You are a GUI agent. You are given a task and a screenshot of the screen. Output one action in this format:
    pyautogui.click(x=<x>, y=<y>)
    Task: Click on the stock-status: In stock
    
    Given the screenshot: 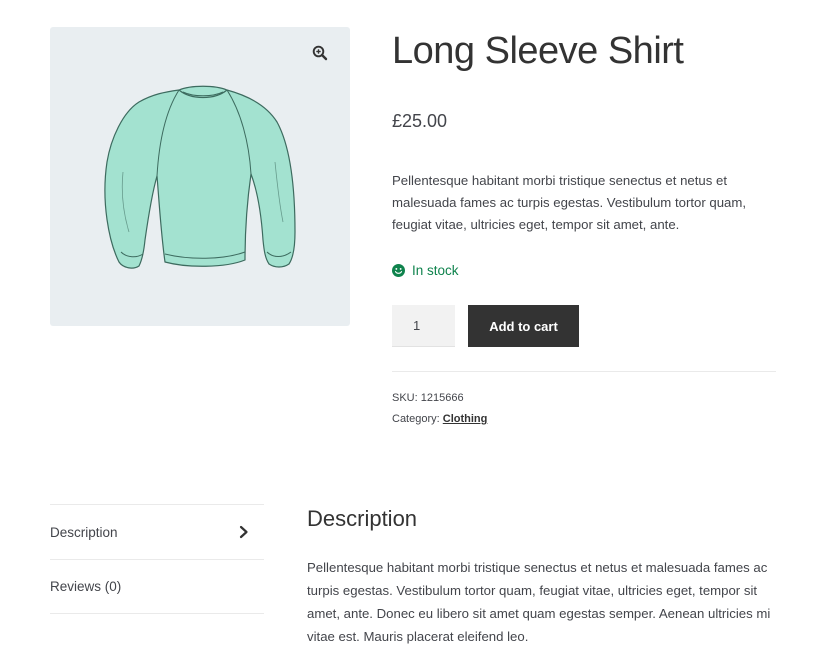 What is the action you would take?
    pyautogui.click(x=425, y=270)
    